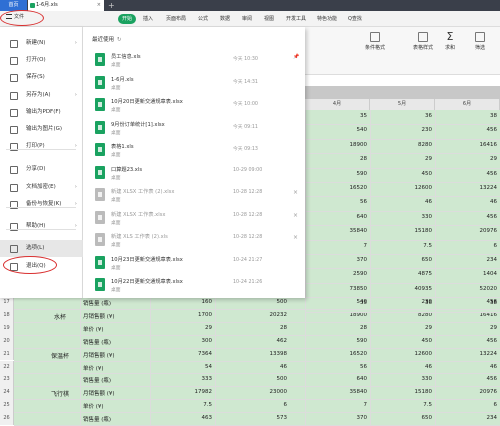 This screenshot has width=500, height=426. I want to click on table-cell: 20976, so click(467, 231).